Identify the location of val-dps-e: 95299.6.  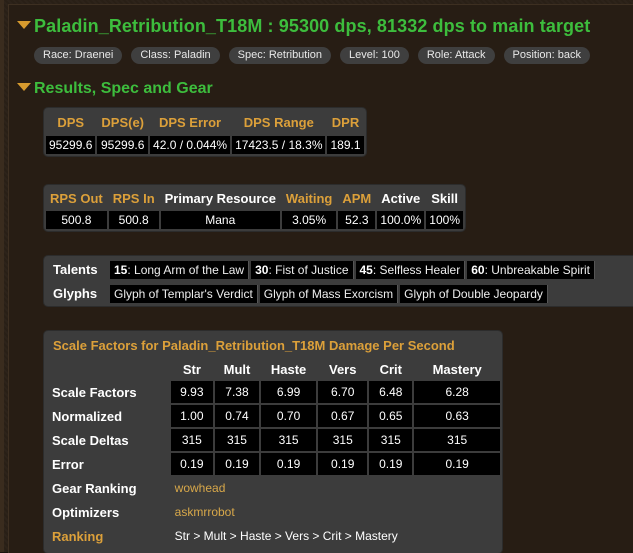
(123, 145).